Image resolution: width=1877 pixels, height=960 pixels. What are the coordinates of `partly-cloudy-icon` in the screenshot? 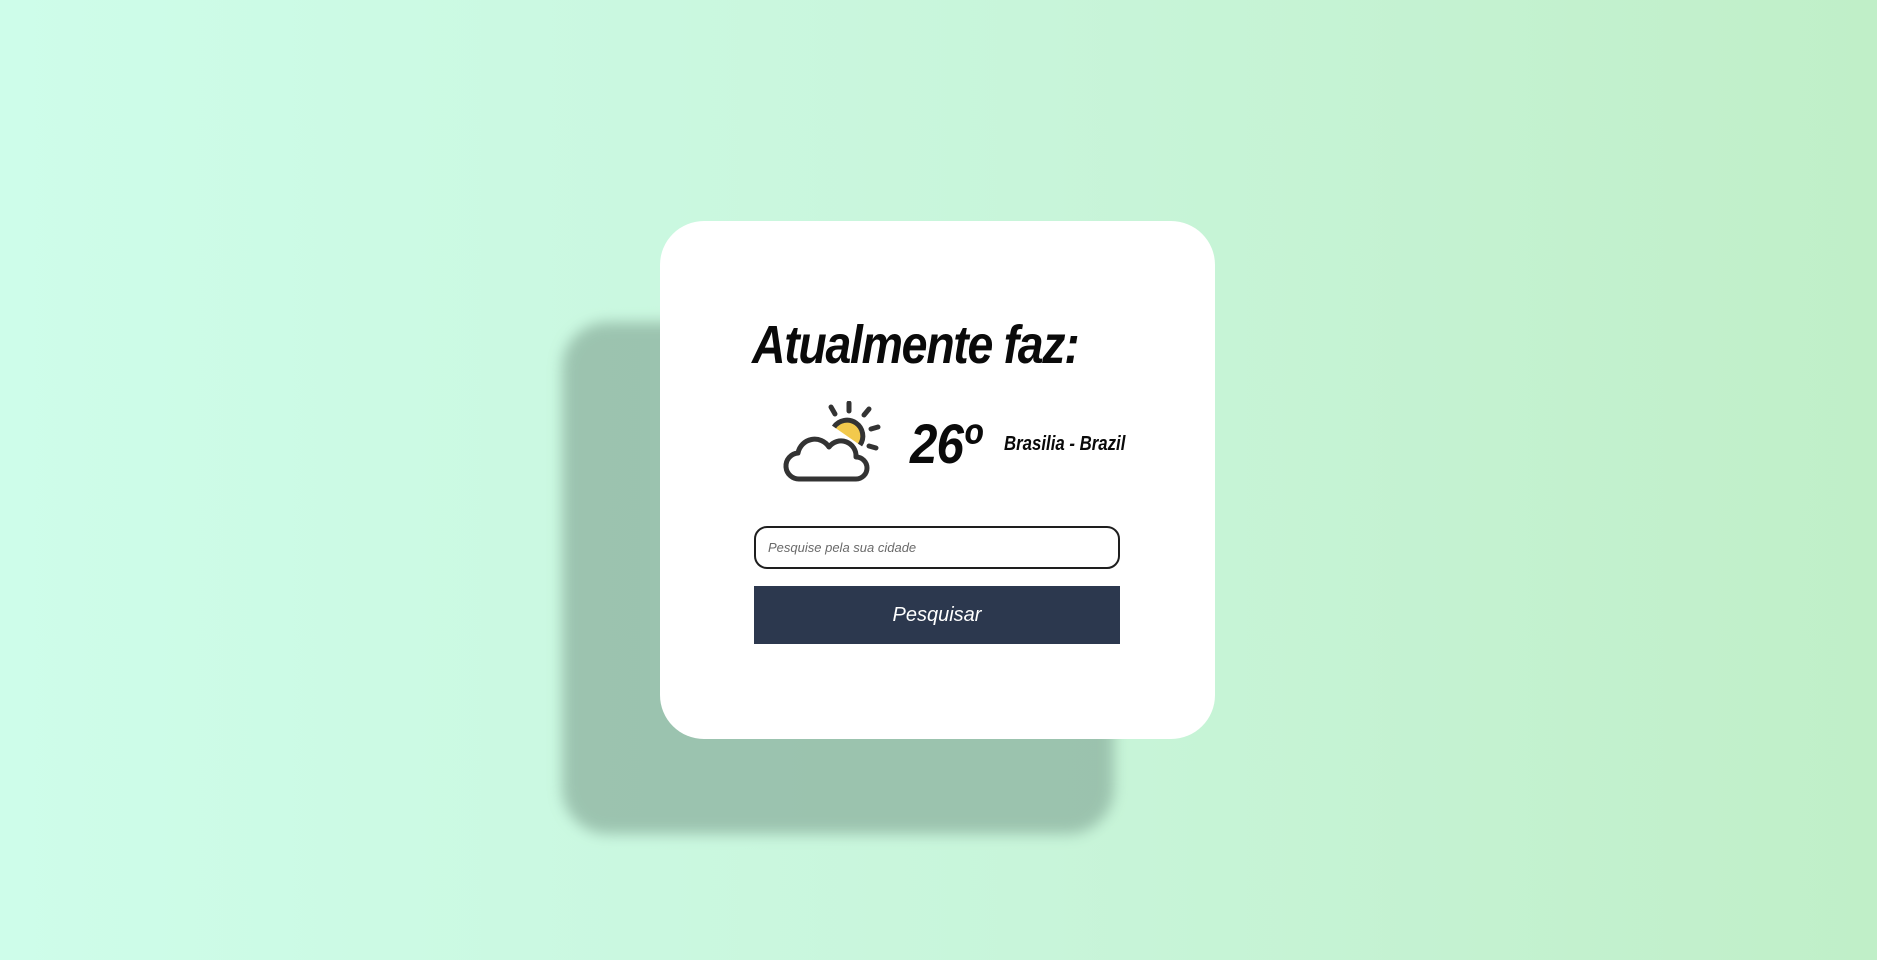 It's located at (832, 441).